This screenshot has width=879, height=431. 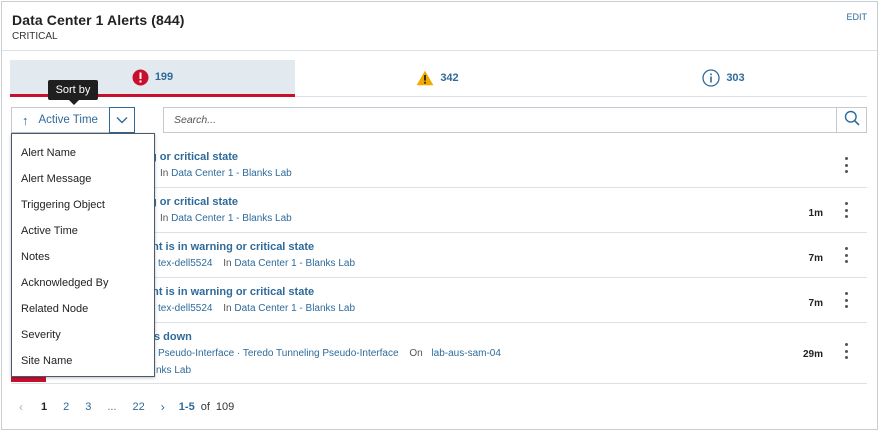 I want to click on chevron-right-icon: ›, so click(x=163, y=407).